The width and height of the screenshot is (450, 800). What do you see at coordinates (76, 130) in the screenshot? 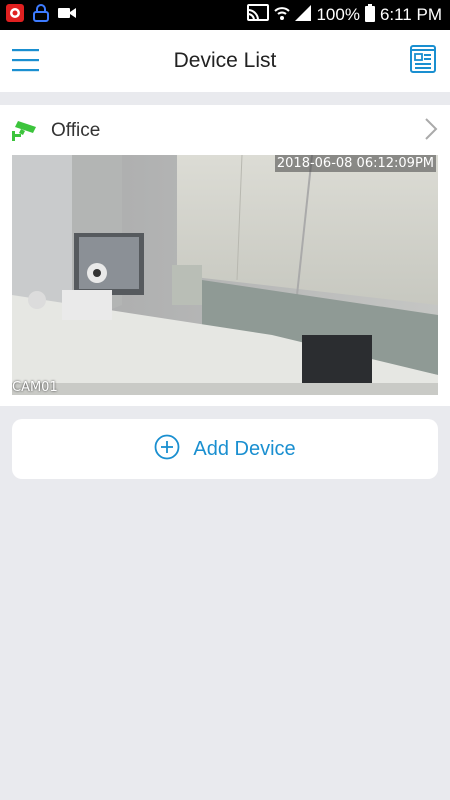
I see `device-name: Office` at bounding box center [76, 130].